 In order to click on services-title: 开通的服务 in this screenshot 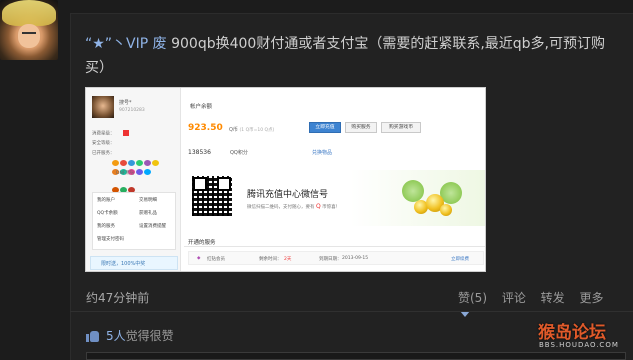, I will do `click(202, 243)`.